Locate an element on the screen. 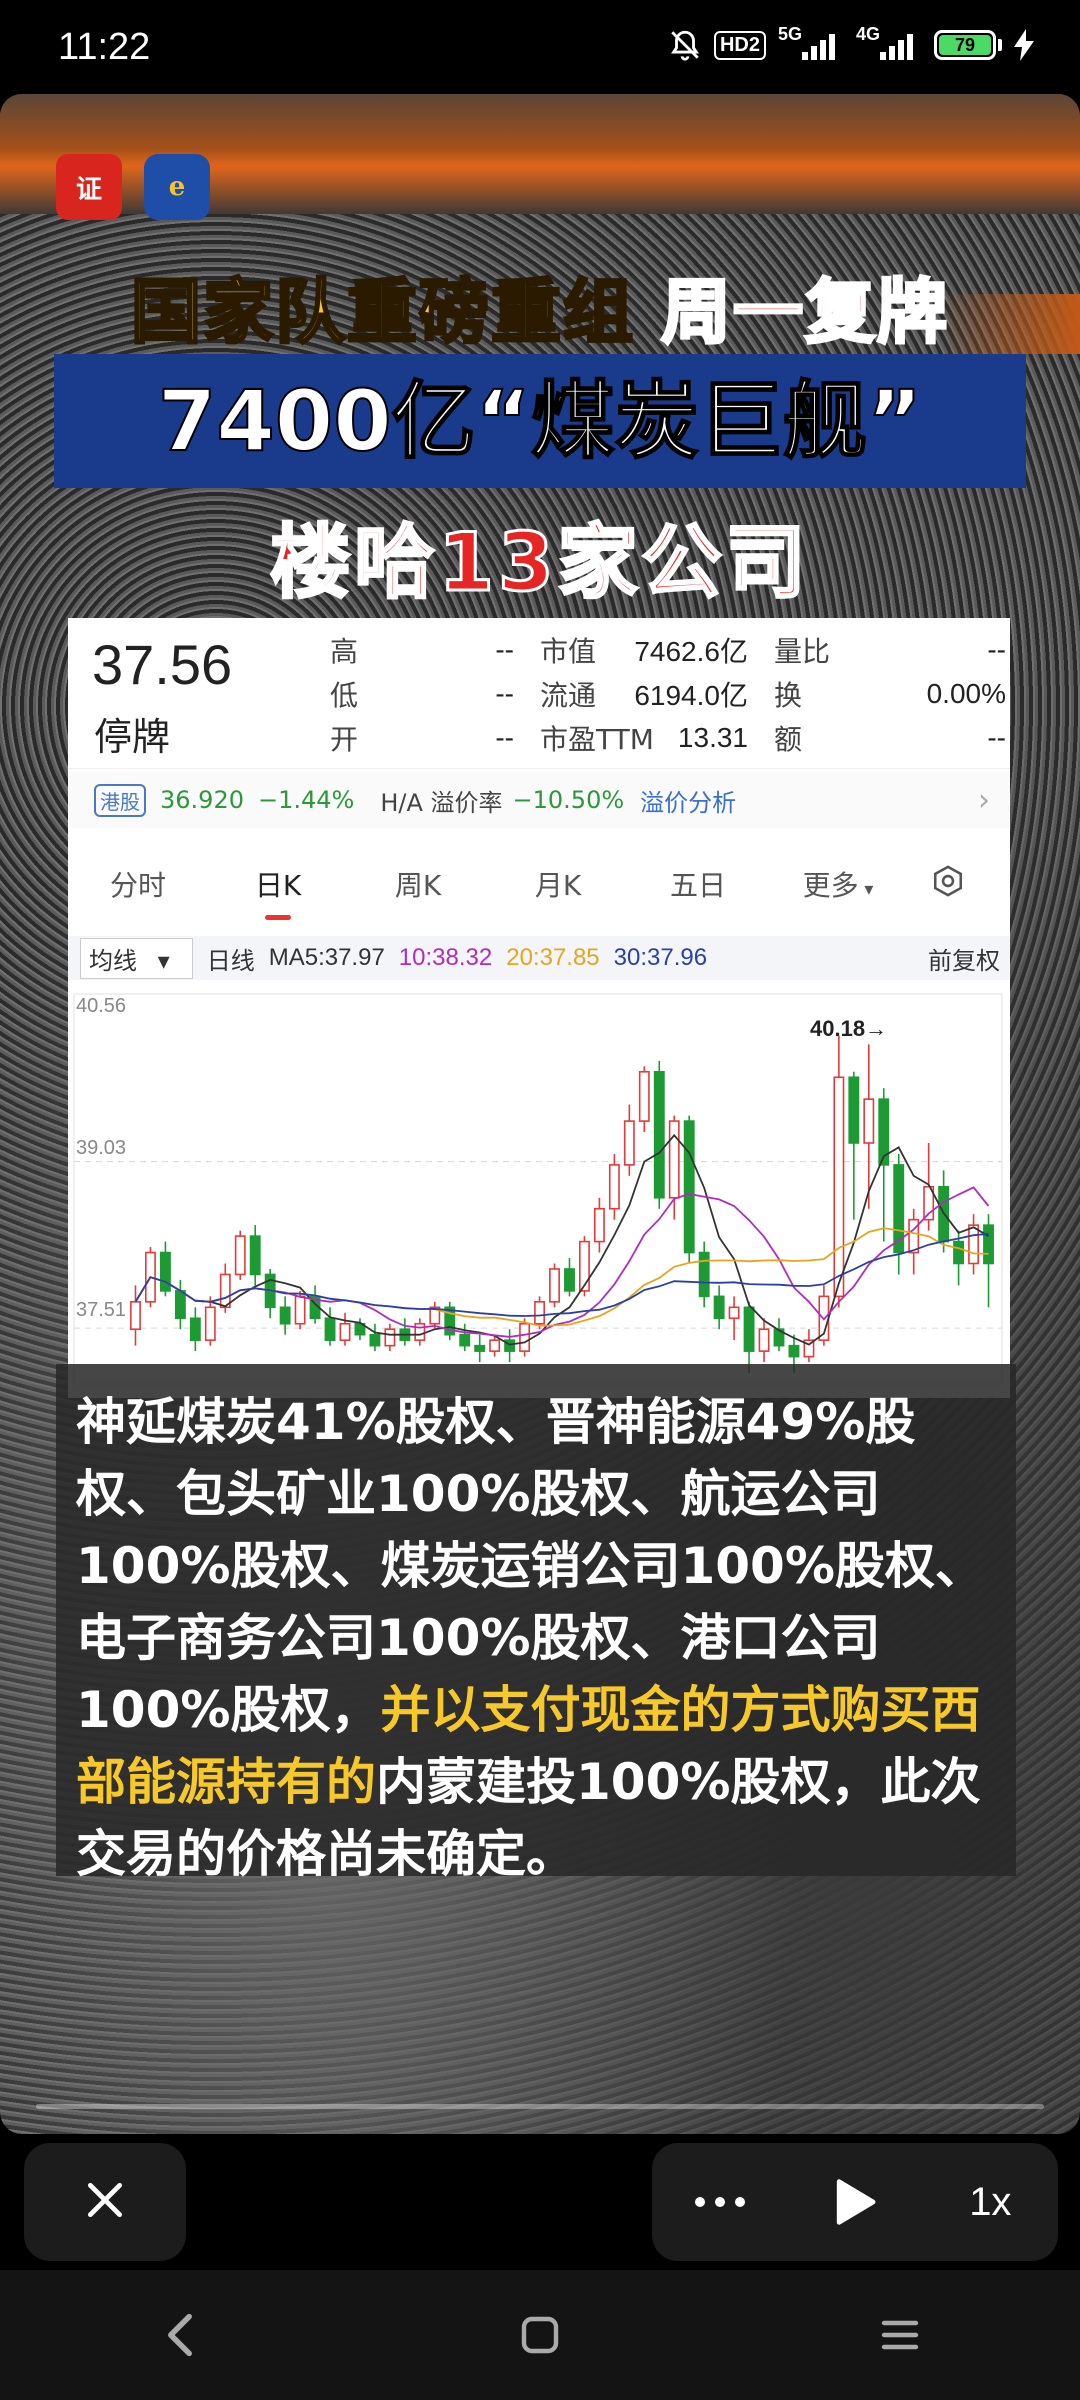 The height and width of the screenshot is (2400, 1080). system-nav-bar is located at coordinates (540, 2335).